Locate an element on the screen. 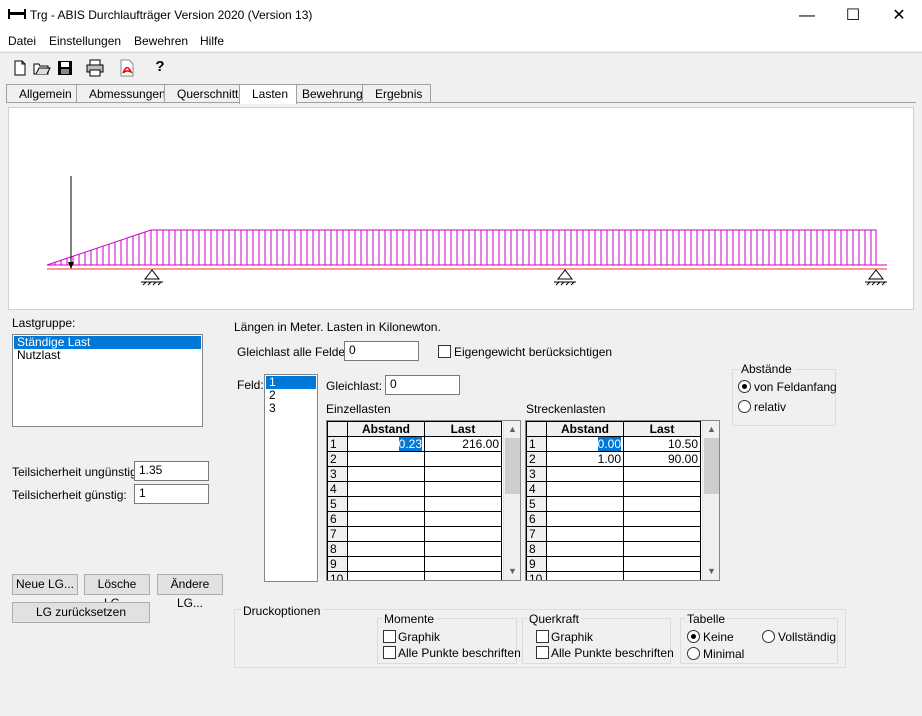 The height and width of the screenshot is (716, 922). lastgruppe-label: Lastgruppe: is located at coordinates (44, 323).